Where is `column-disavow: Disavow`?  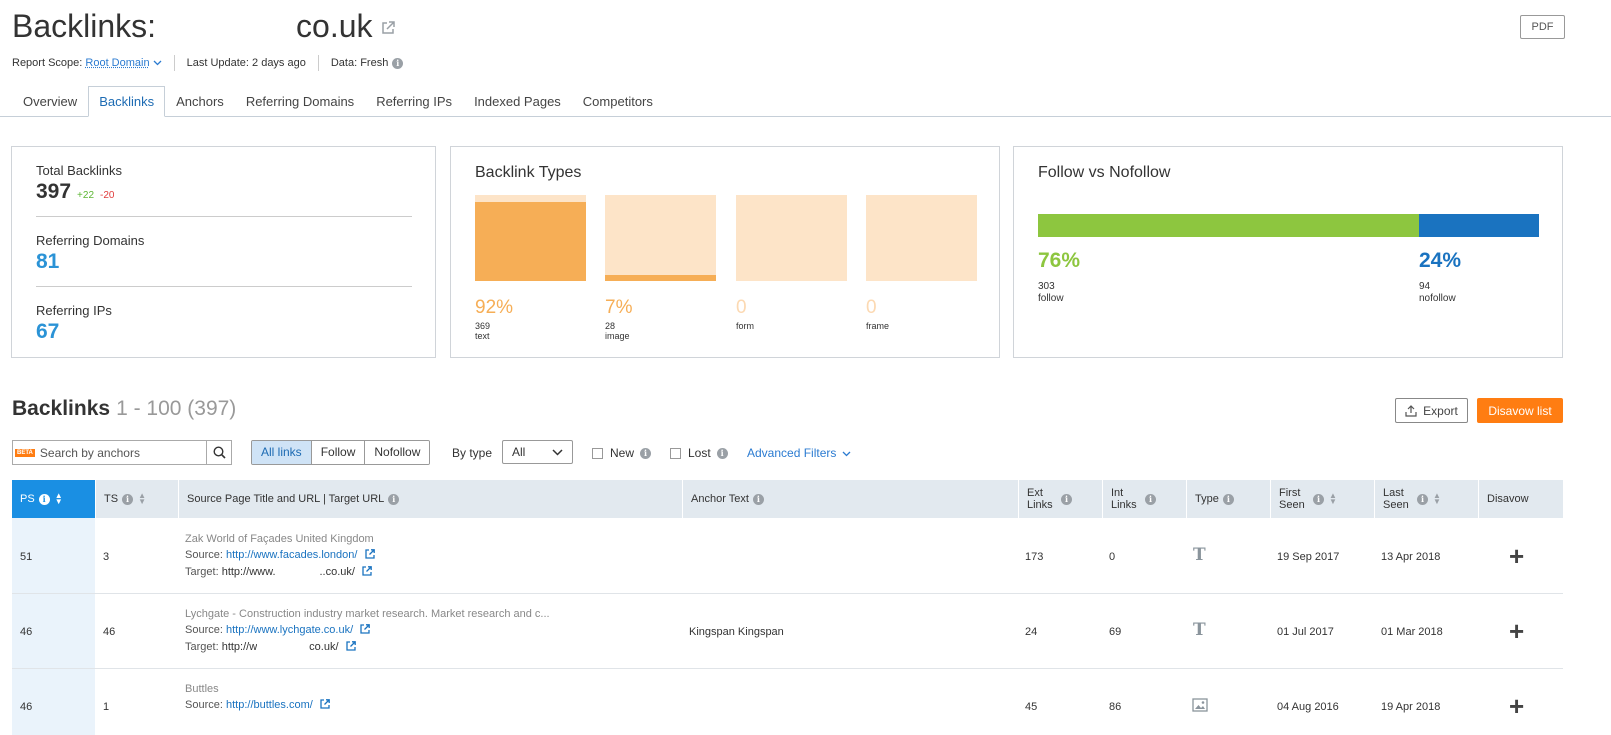
column-disavow: Disavow is located at coordinates (1520, 499).